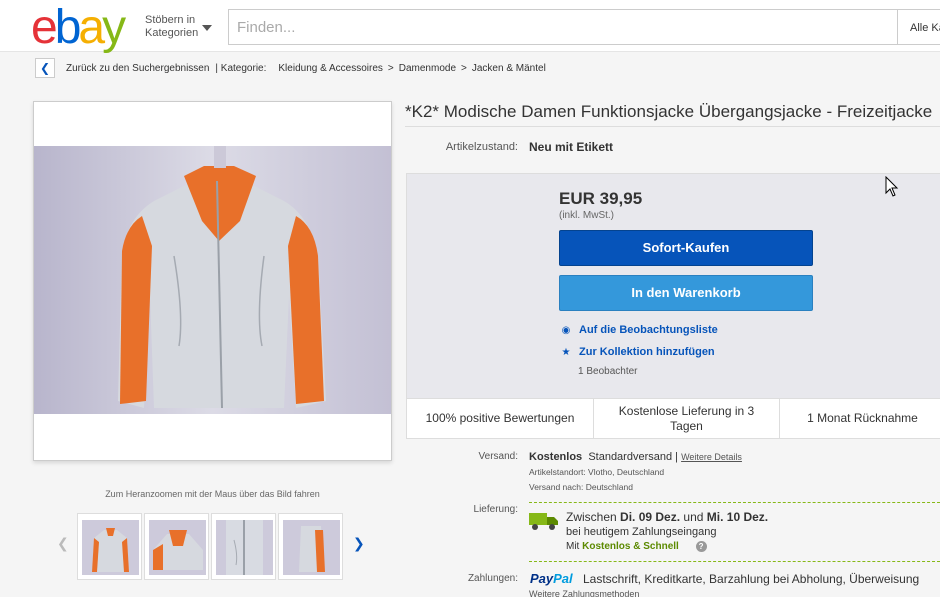 The height and width of the screenshot is (597, 940). I want to click on delivery-with: Mit, so click(573, 546).